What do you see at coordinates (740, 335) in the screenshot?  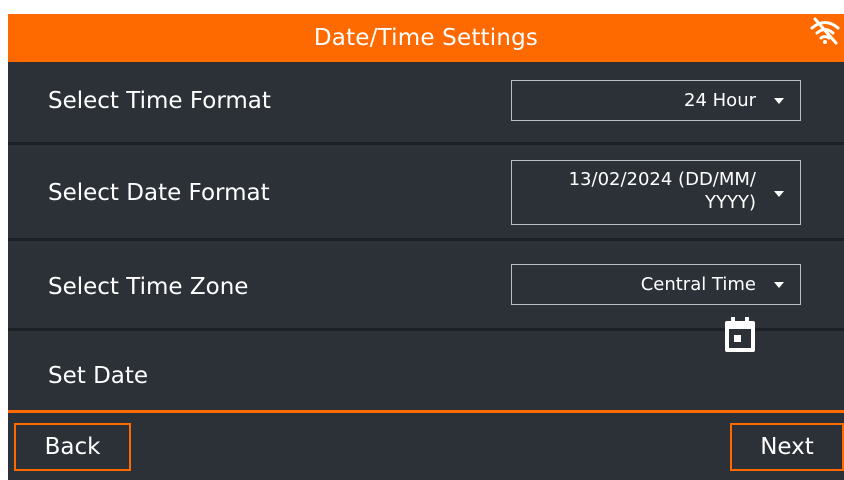 I see `calendar-icon` at bounding box center [740, 335].